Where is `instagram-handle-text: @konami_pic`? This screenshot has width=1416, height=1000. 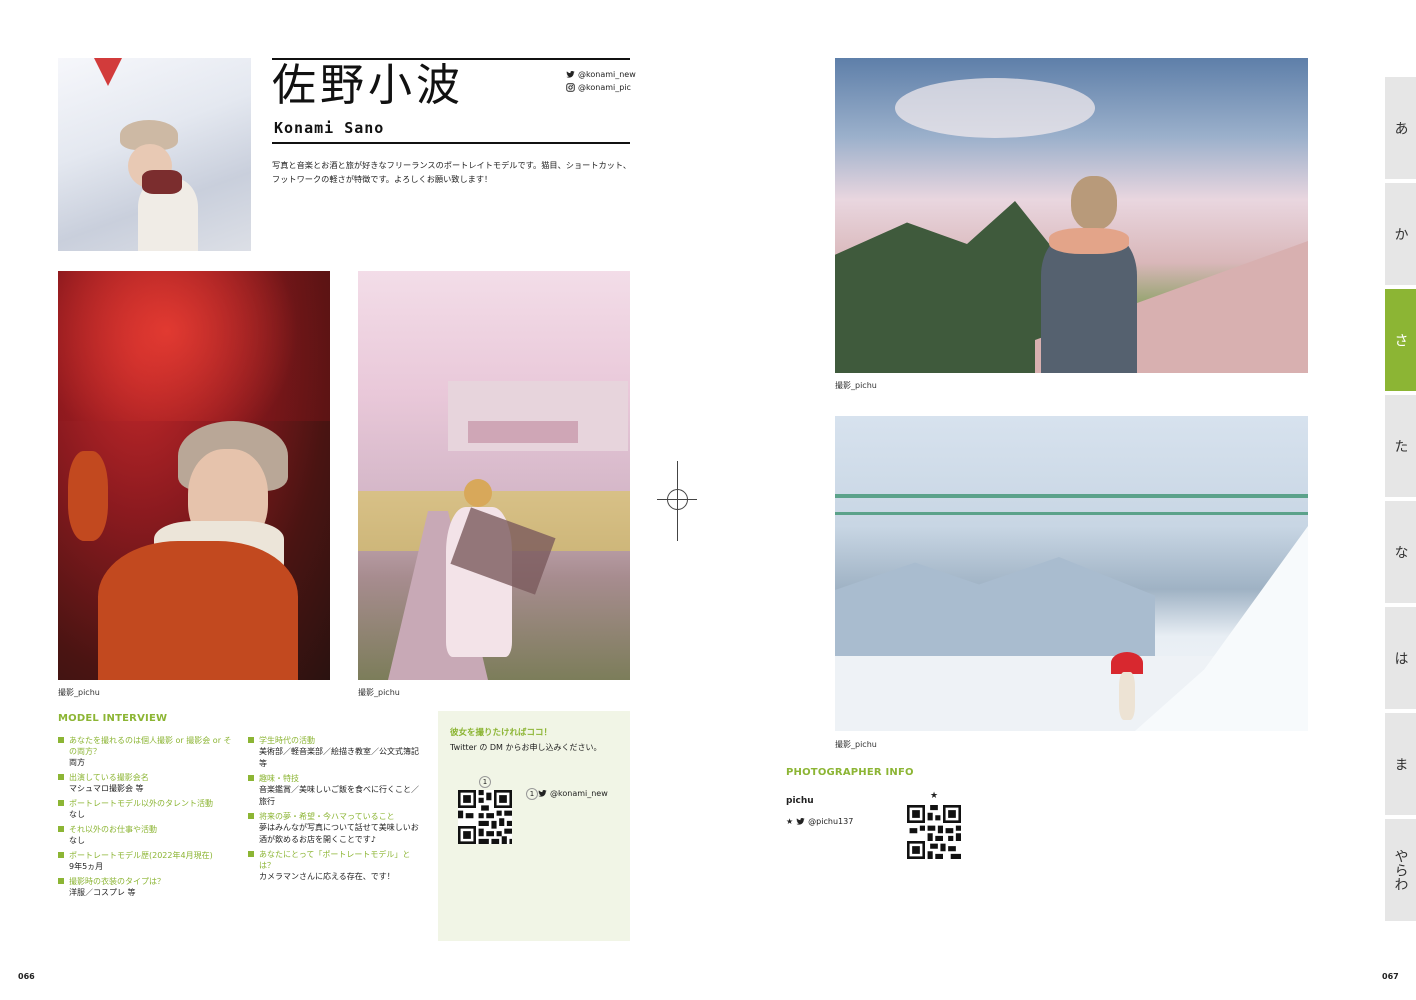 instagram-handle-text: @konami_pic is located at coordinates (604, 87).